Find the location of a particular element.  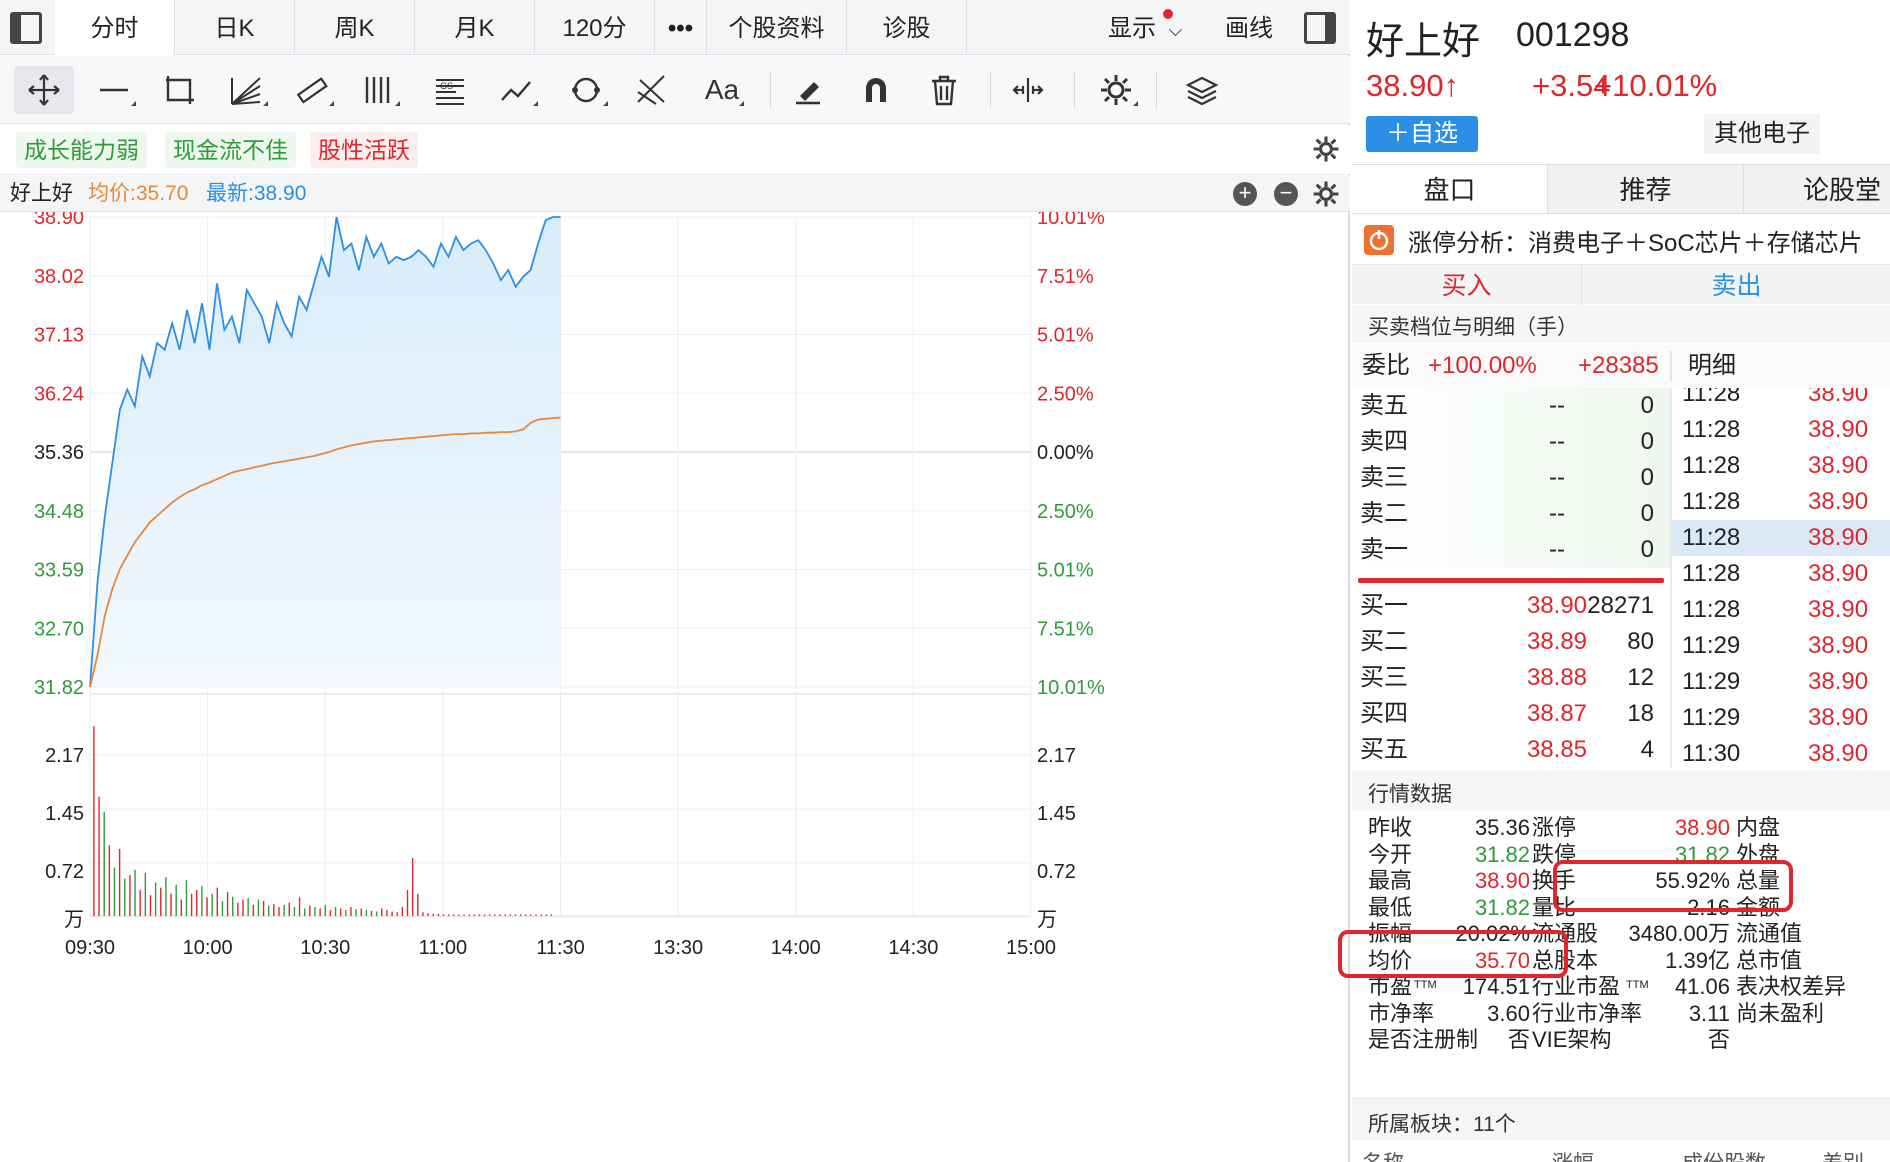

polyline-icon is located at coordinates (516, 90).